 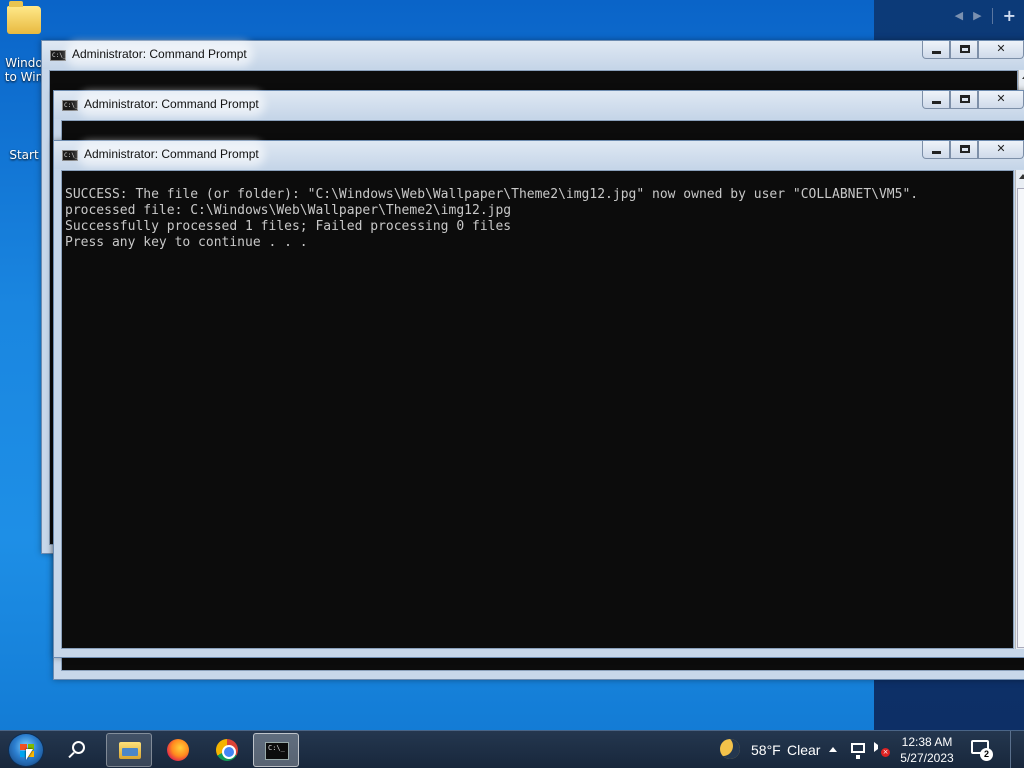 What do you see at coordinates (858, 751) in the screenshot?
I see `network-icon` at bounding box center [858, 751].